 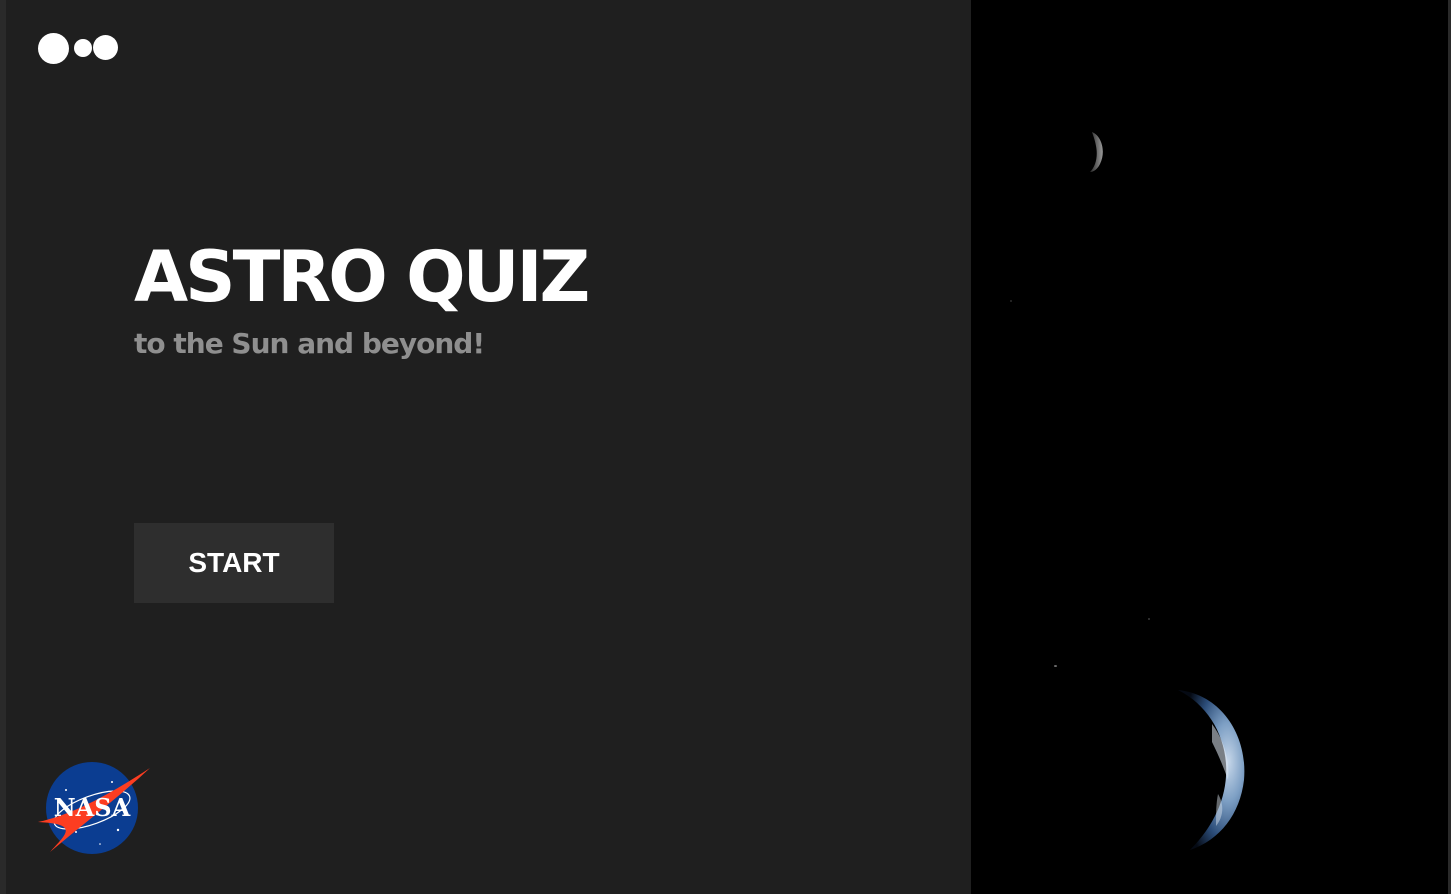 What do you see at coordinates (105, 47) in the screenshot?
I see `logo-dot-medium` at bounding box center [105, 47].